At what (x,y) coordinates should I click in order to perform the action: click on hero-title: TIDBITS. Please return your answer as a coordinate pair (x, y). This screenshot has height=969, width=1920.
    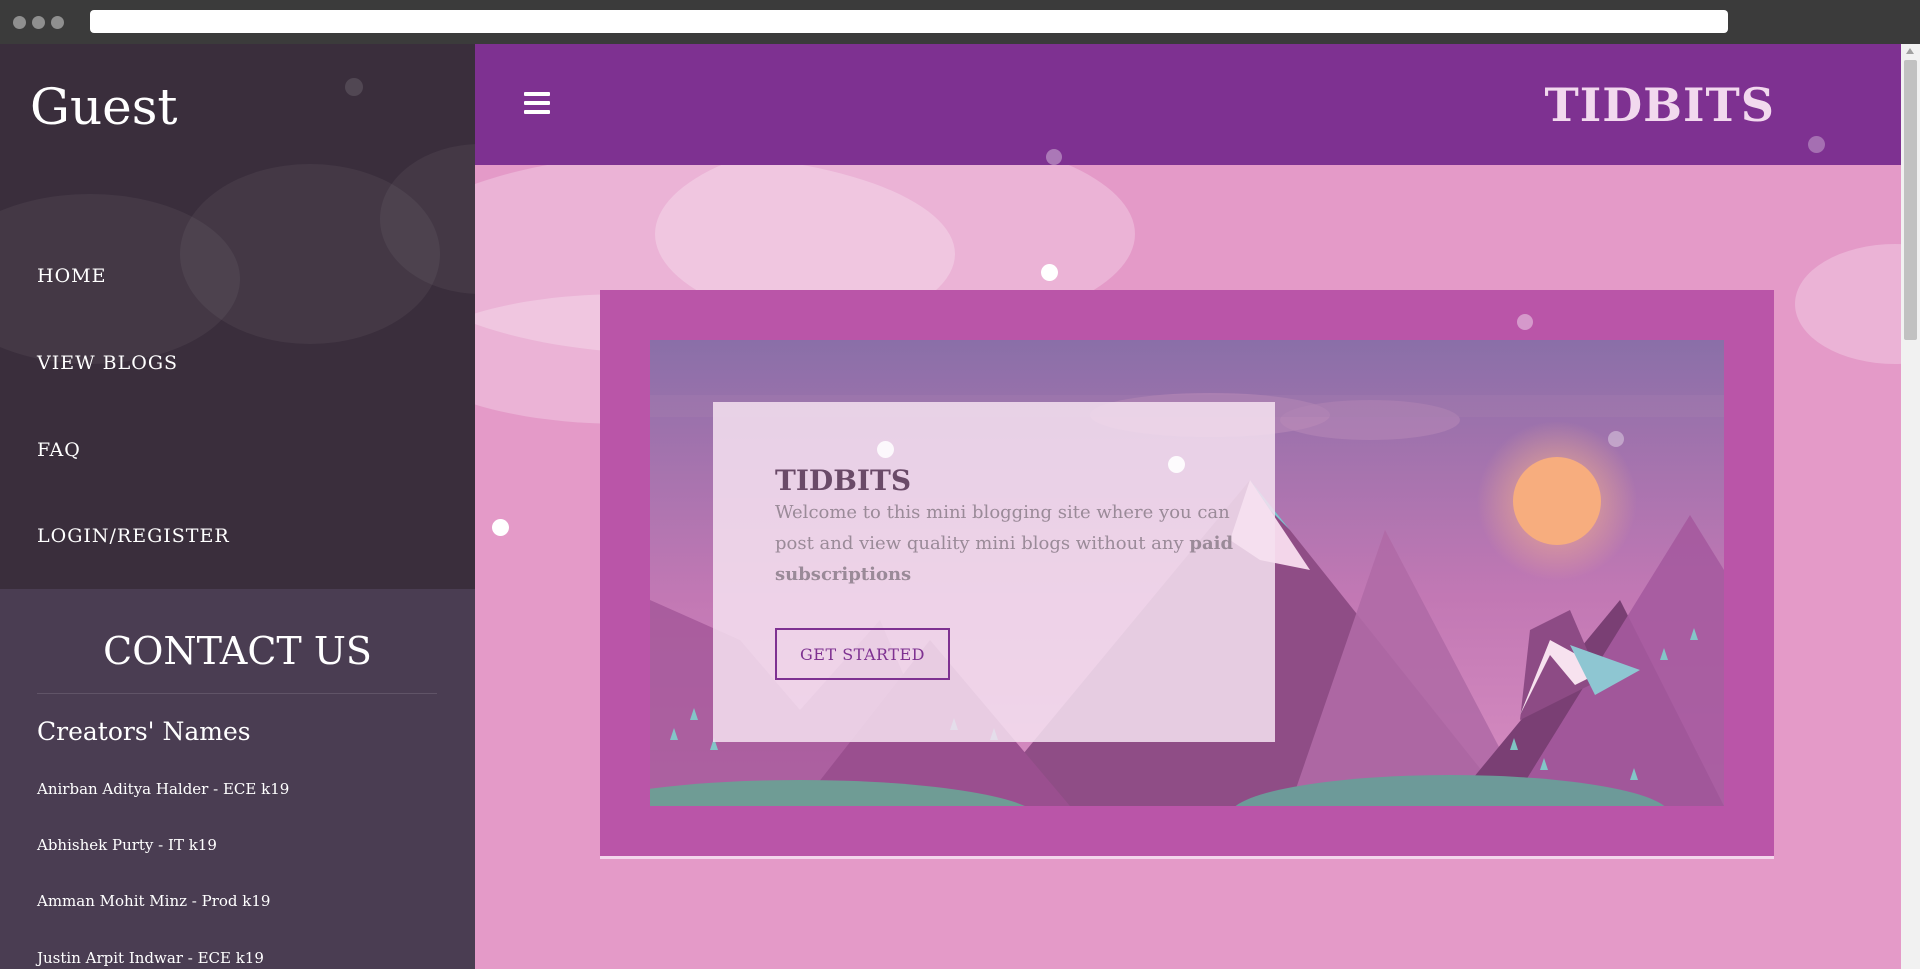
    Looking at the image, I should click on (843, 480).